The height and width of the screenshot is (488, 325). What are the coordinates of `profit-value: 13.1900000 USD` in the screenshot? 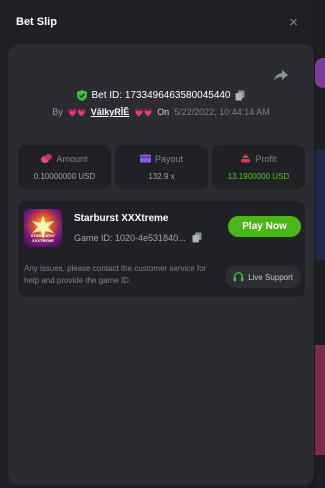 It's located at (258, 176).